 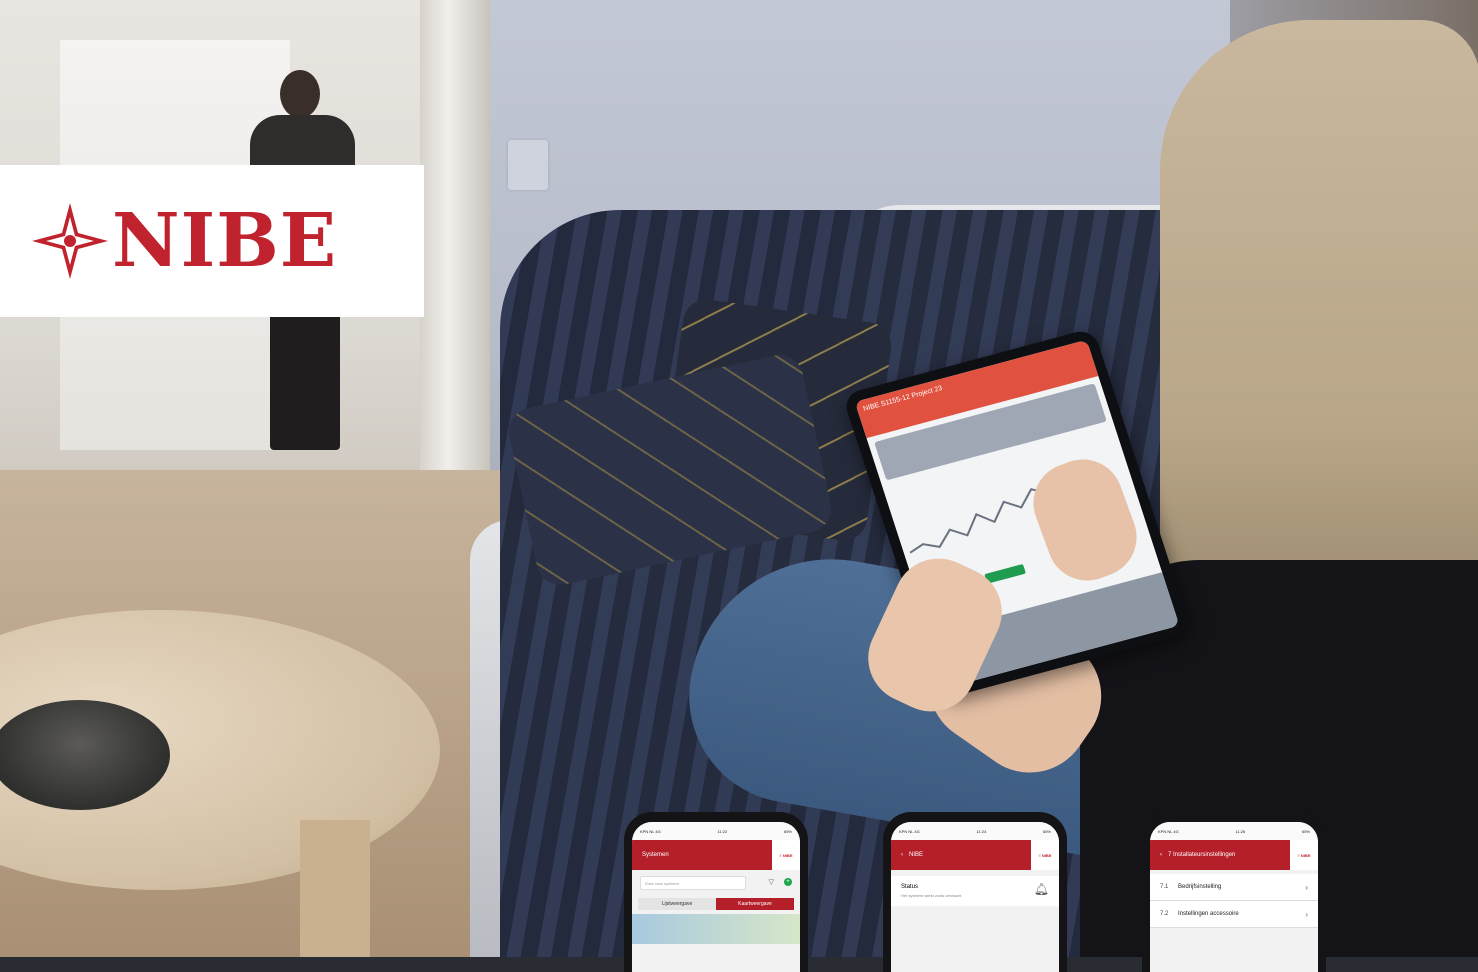 What do you see at coordinates (1202, 855) in the screenshot?
I see `page-title: 7 Installateursinstellingen` at bounding box center [1202, 855].